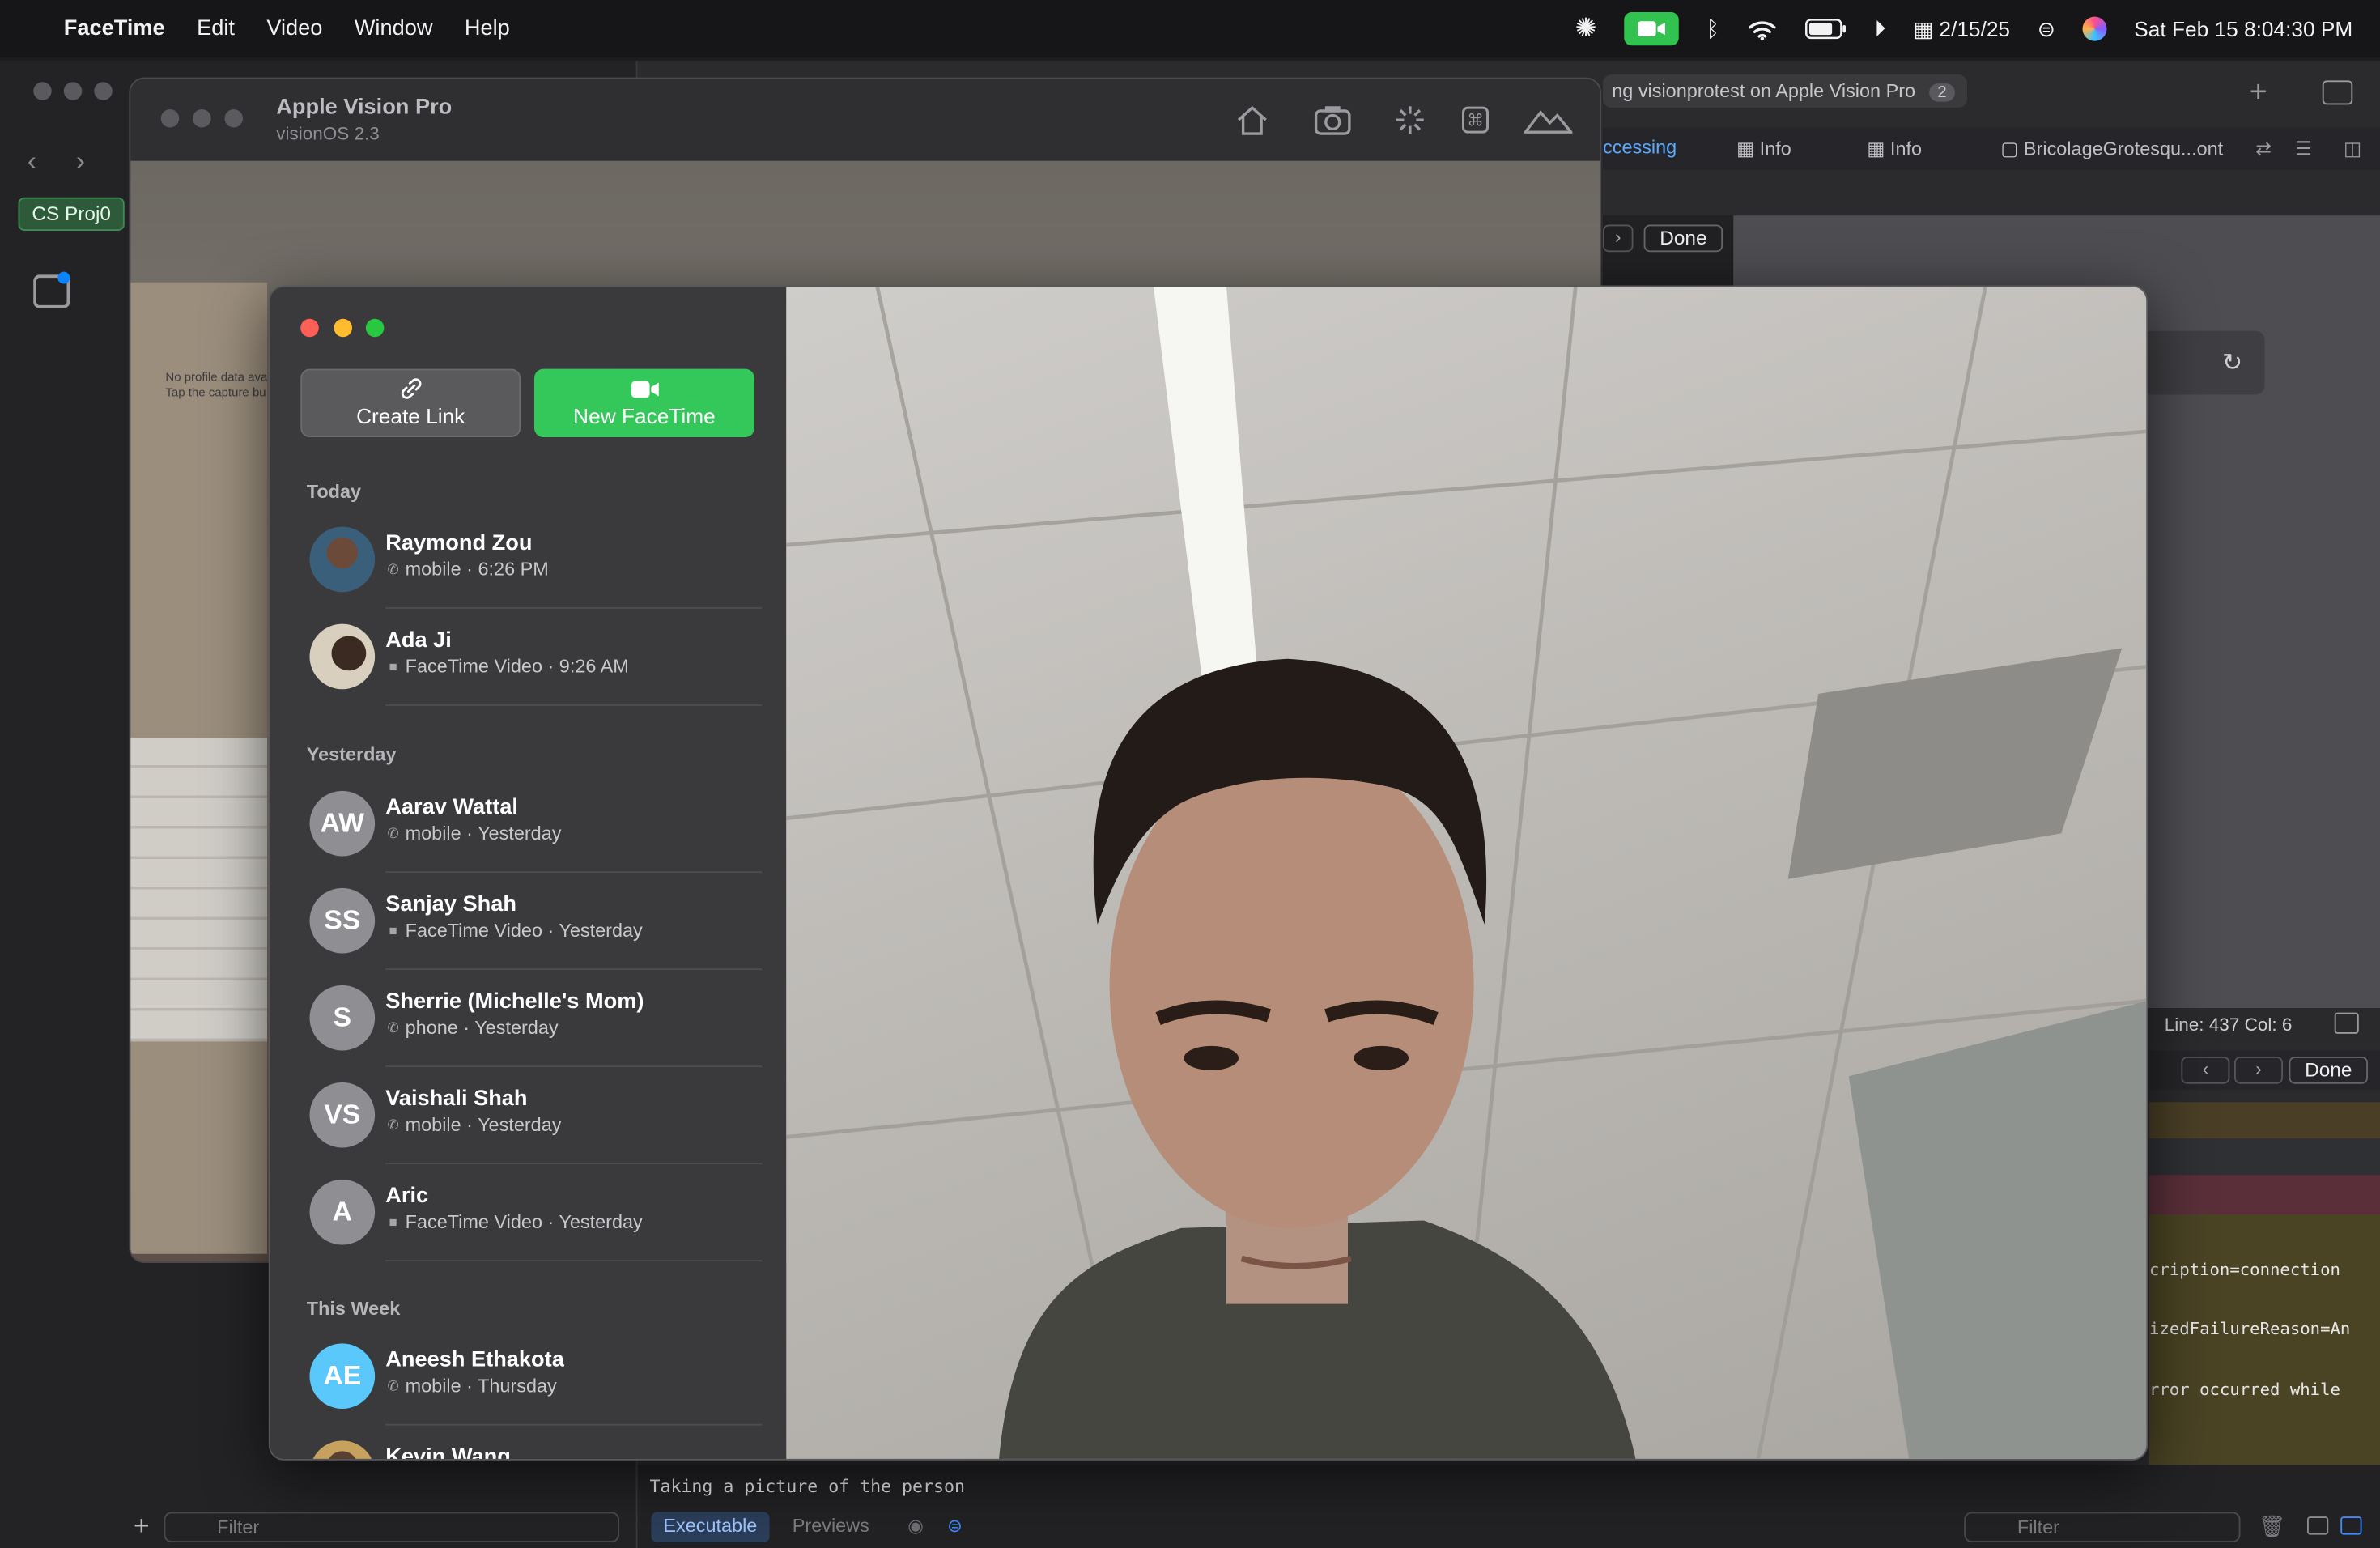 The height and width of the screenshot is (1548, 2380). Describe the element at coordinates (474, 1124) in the screenshot. I see `call-detail: ✆ mobile · Yesterday` at that location.